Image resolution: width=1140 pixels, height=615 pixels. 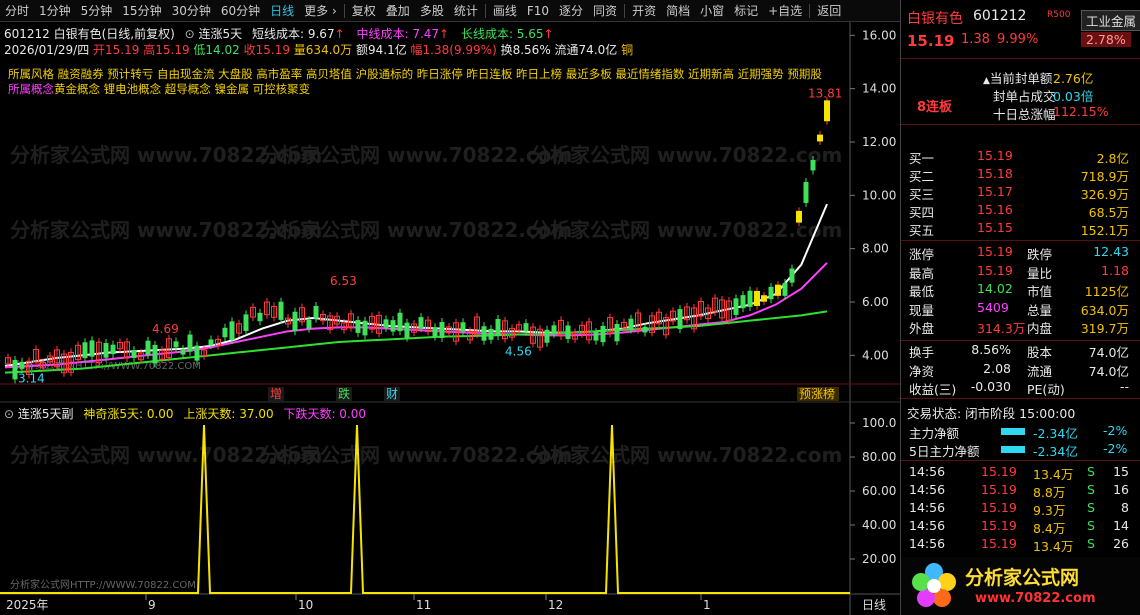 I want to click on toolbar-item: 标记, so click(x=746, y=11).